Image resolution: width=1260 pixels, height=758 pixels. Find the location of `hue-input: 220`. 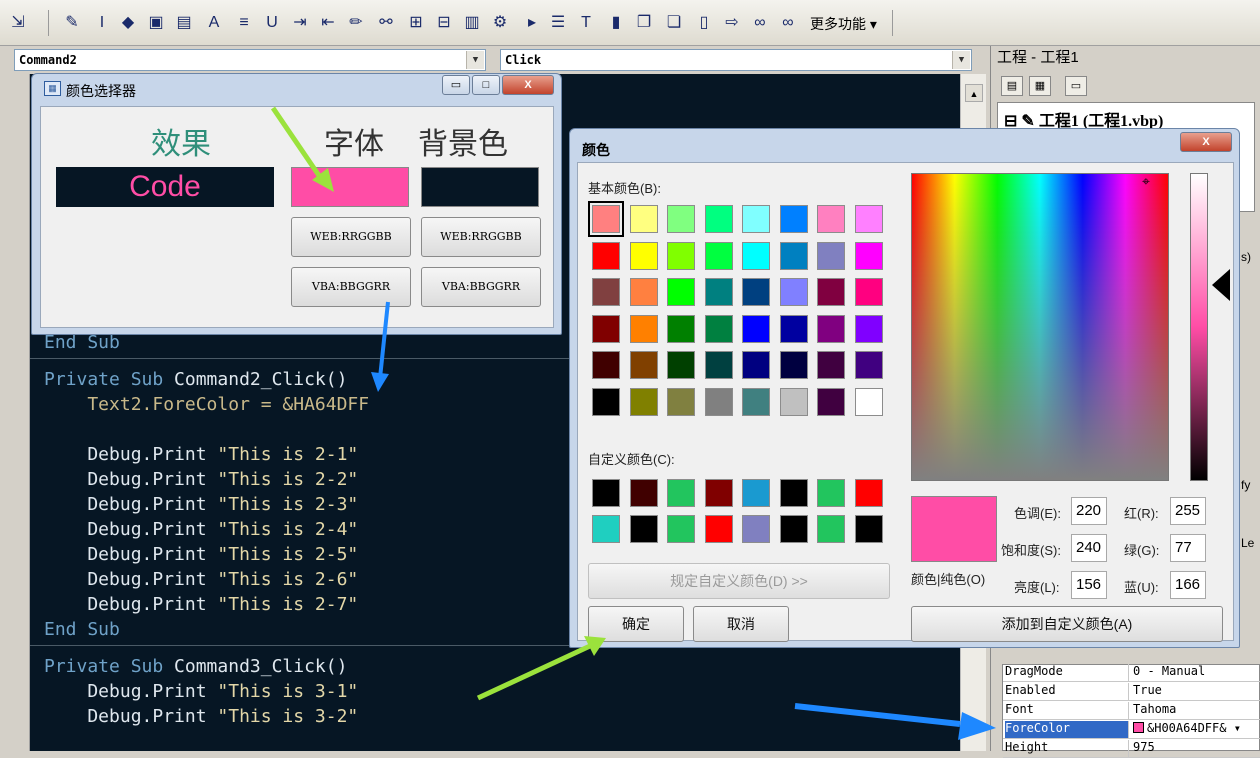

hue-input: 220 is located at coordinates (1089, 511).